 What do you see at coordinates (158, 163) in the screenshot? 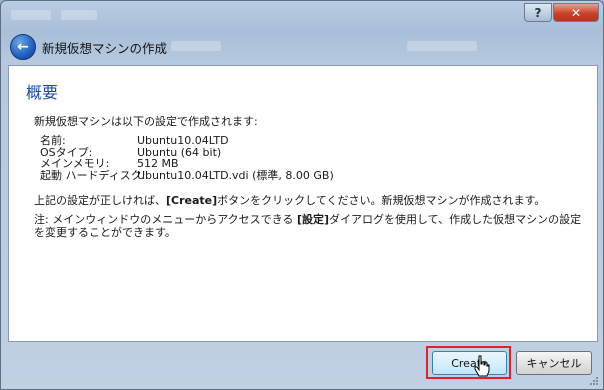
I see `summary-value: 512 MB` at bounding box center [158, 163].